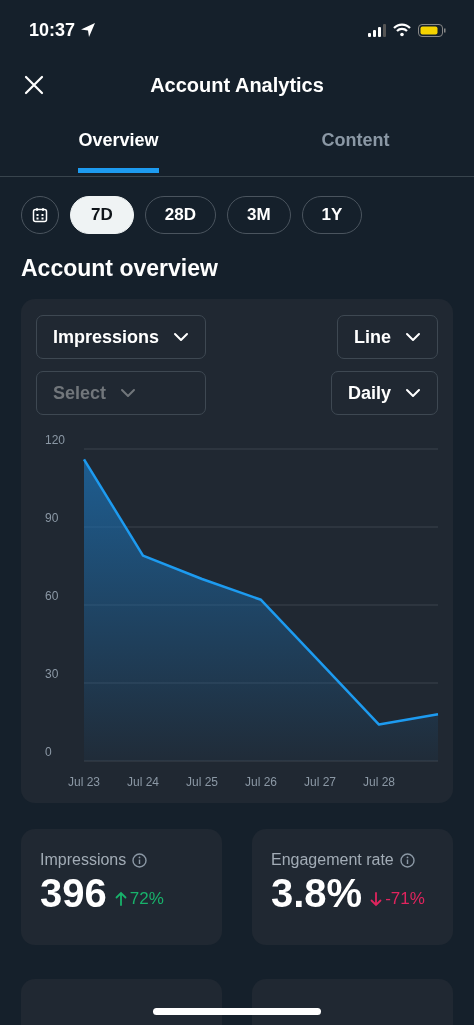  I want to click on tab: Content, so click(355, 151).